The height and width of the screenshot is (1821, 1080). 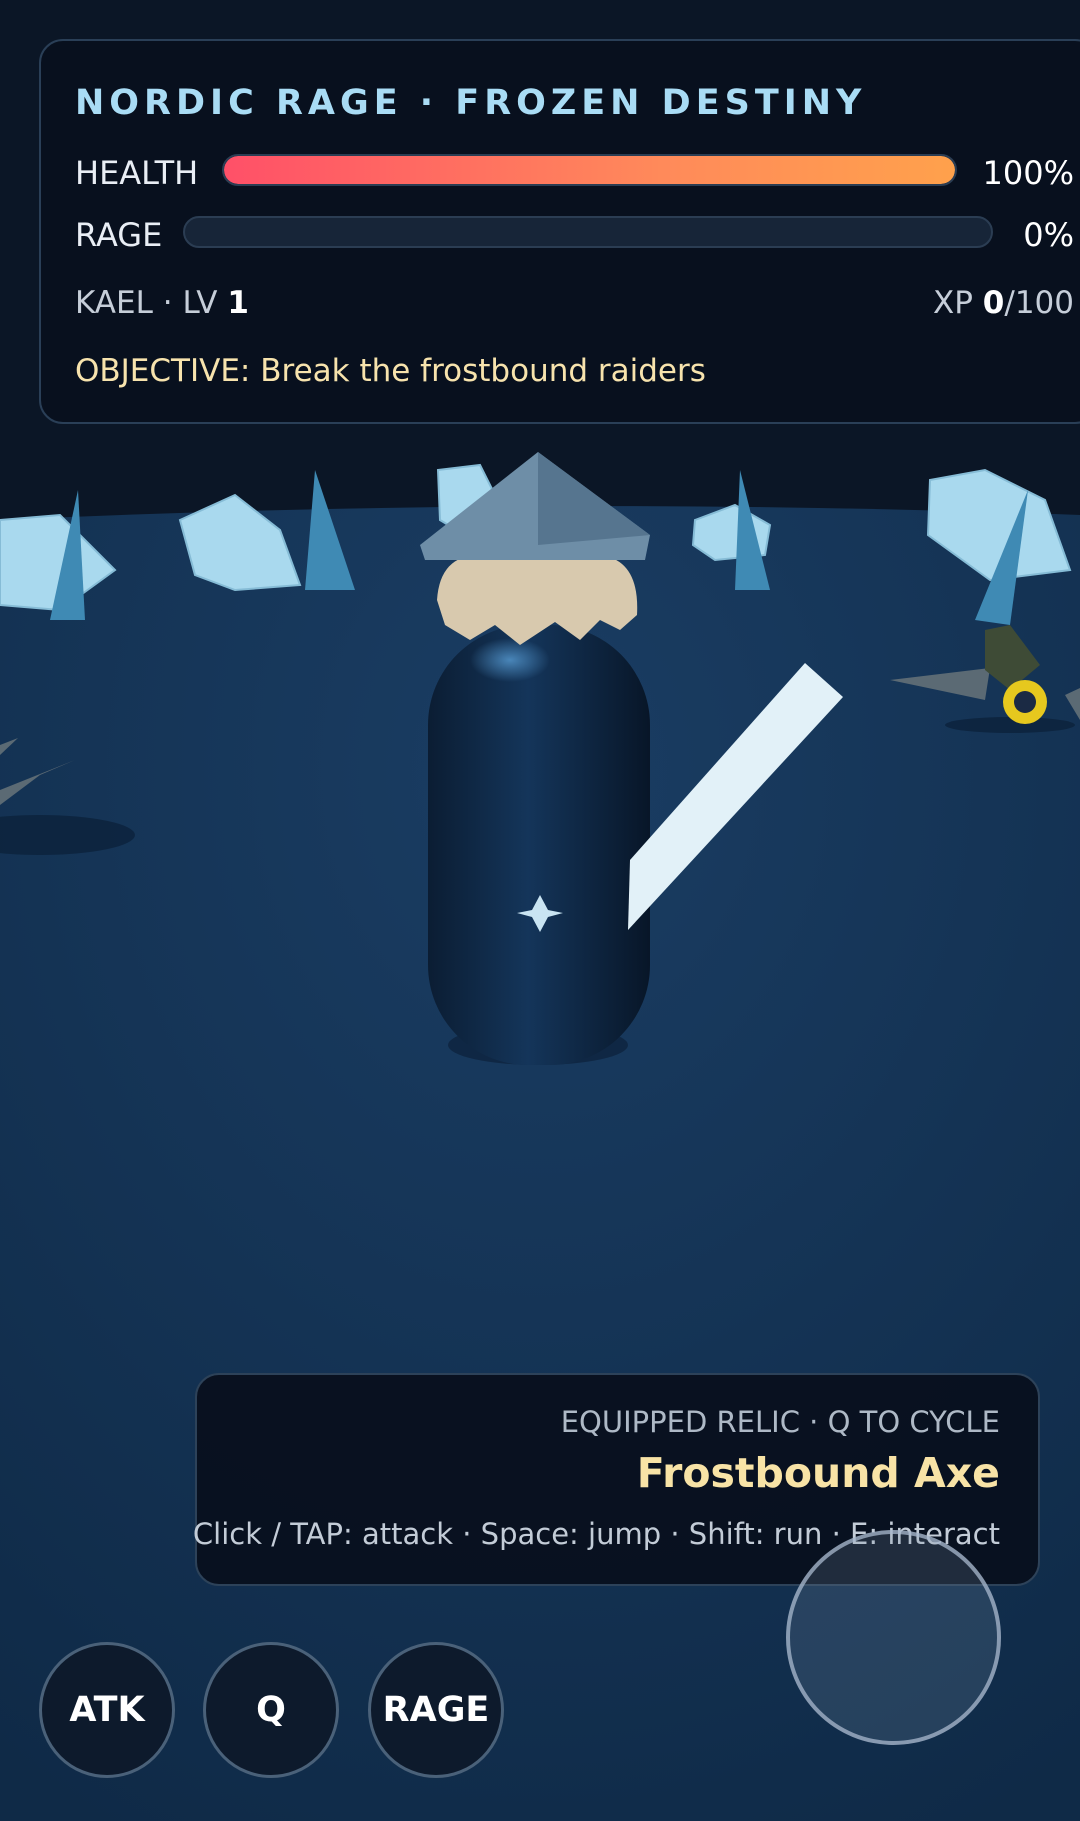 I want to click on rage-bar, so click(x=588, y=232).